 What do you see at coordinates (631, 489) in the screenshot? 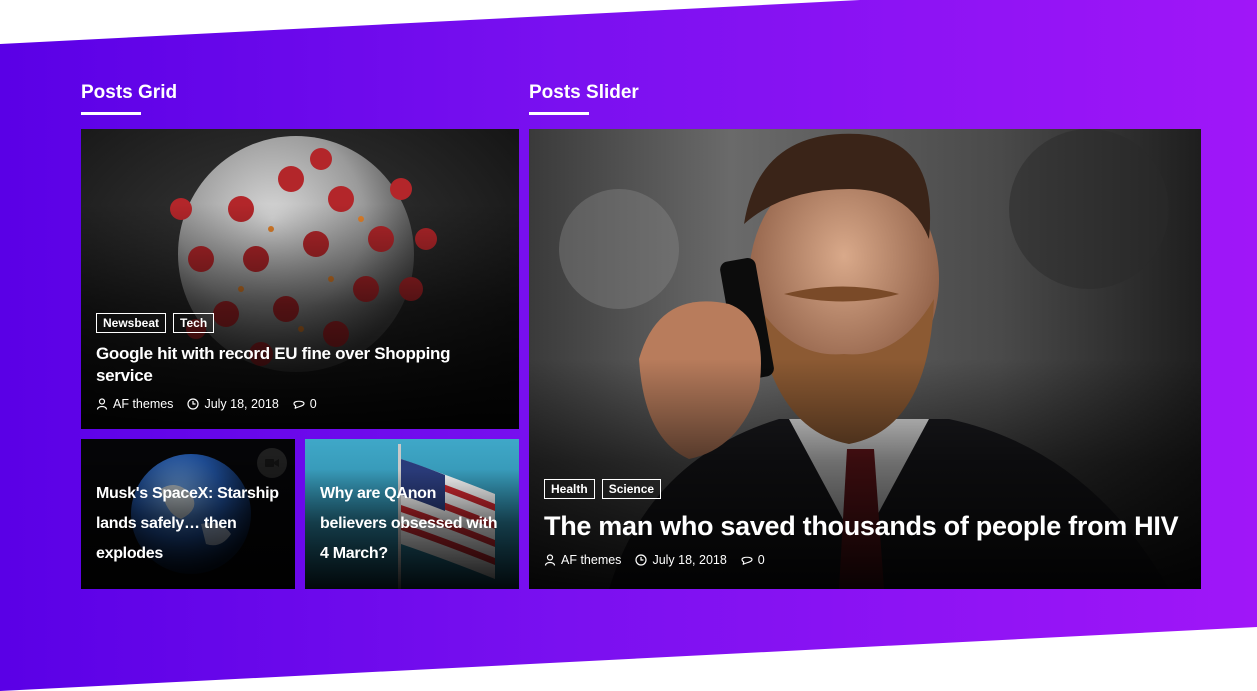
I see `tag-science: Science` at bounding box center [631, 489].